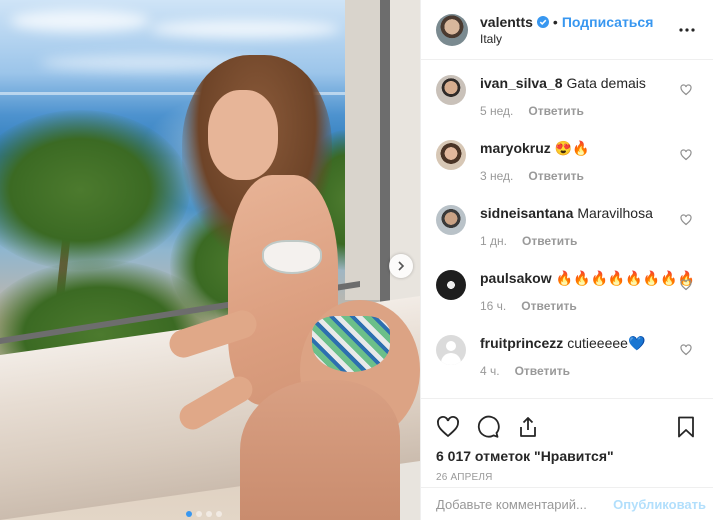  Describe the element at coordinates (496, 111) in the screenshot. I see `comment-time: 5 нед.` at that location.